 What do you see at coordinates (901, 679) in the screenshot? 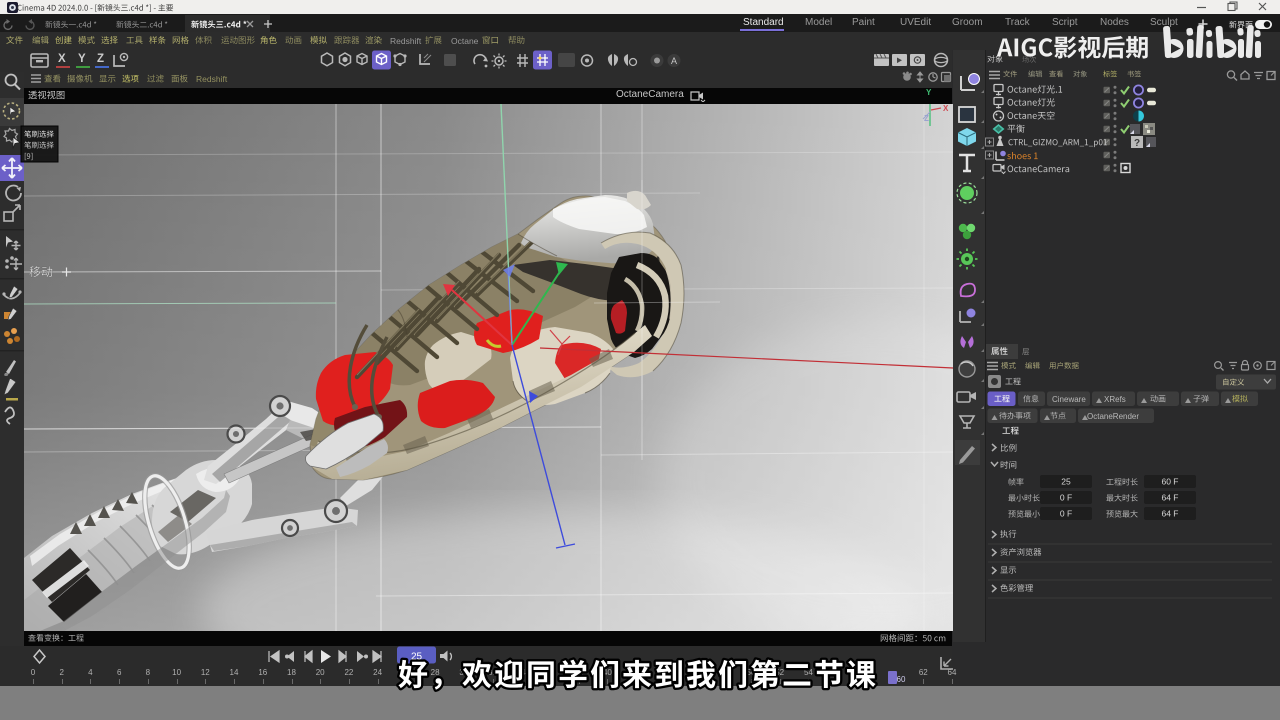
I see `svg-text: 60` at bounding box center [901, 679].